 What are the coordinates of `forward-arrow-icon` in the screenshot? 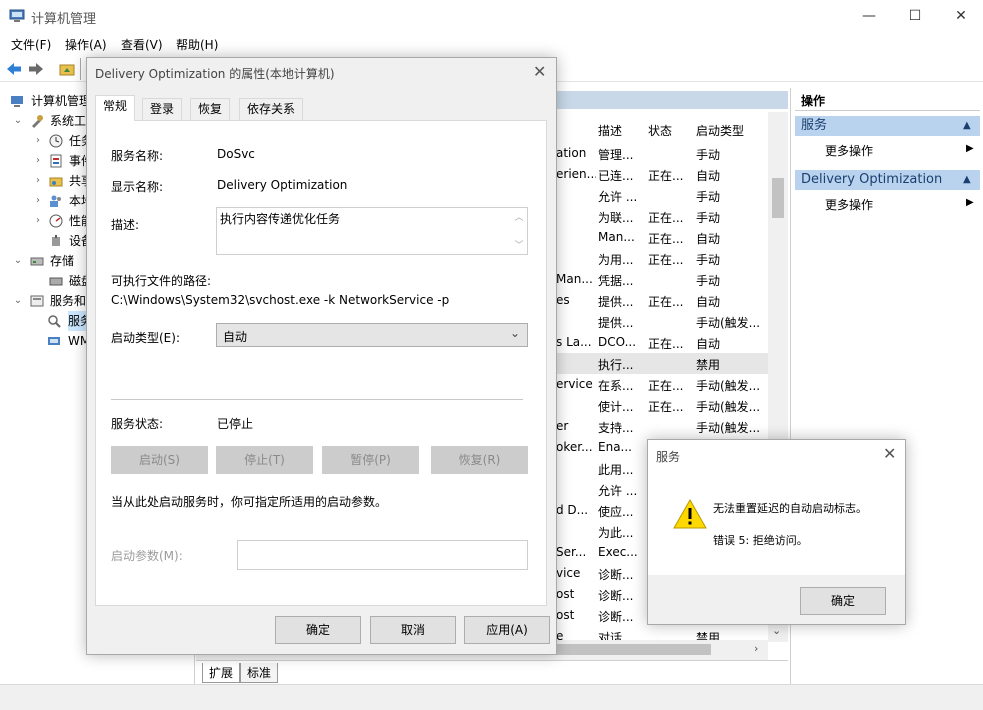 It's located at (36, 69).